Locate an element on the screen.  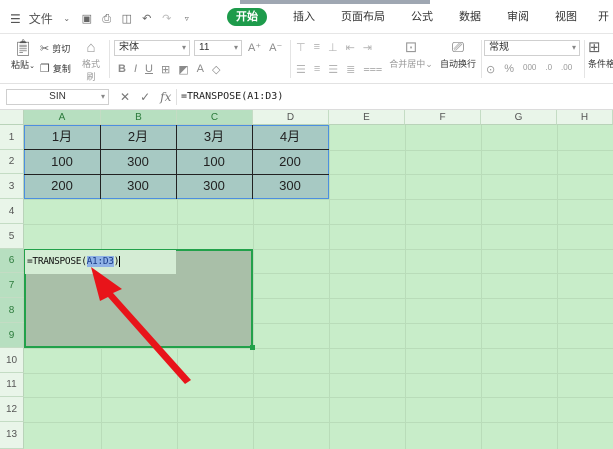
align-middle-icon: ≡ is located at coordinates (317, 47).